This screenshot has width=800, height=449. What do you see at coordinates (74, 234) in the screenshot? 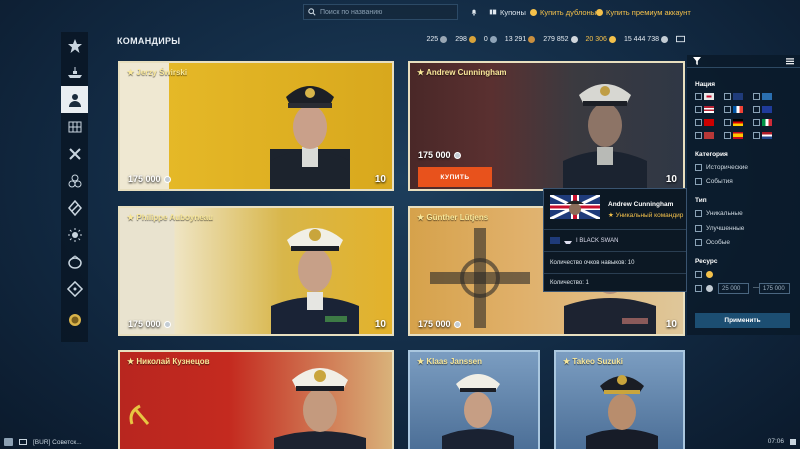
I see `nav-sun-icon` at bounding box center [74, 234].